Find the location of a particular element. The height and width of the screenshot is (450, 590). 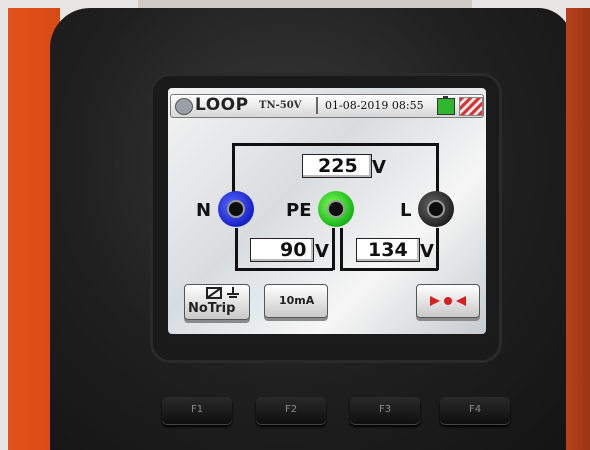

wire-top-right is located at coordinates (437, 169).